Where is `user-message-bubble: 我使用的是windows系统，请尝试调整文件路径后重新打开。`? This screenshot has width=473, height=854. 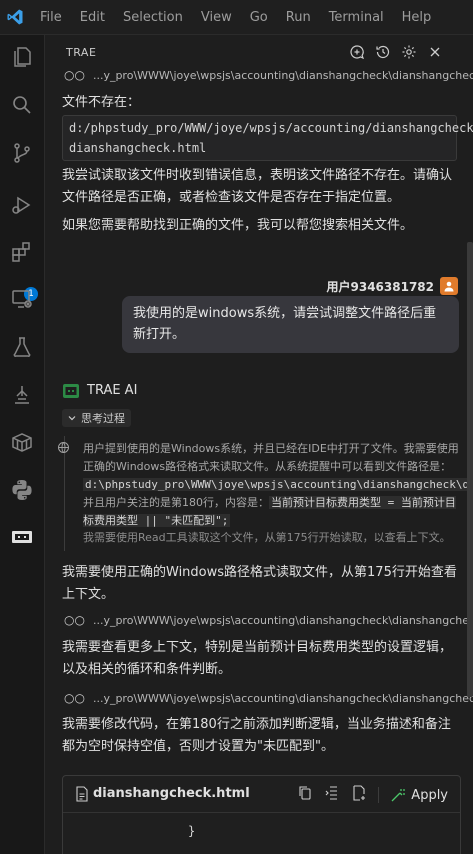
user-message-bubble: 我使用的是windows系统，请尝试调整文件路径后重新打开。 is located at coordinates (290, 324).